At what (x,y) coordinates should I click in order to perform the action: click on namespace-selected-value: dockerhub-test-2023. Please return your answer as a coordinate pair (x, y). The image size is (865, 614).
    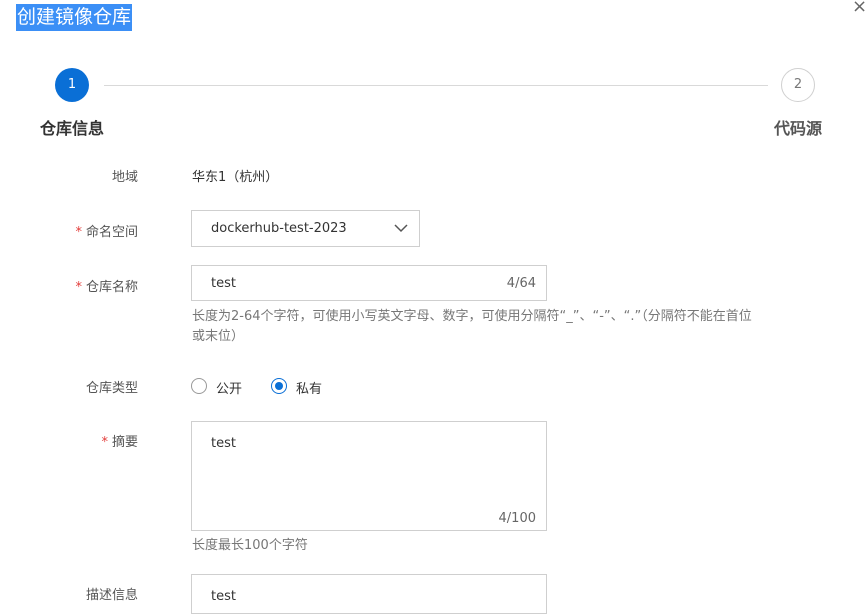
    Looking at the image, I should click on (279, 228).